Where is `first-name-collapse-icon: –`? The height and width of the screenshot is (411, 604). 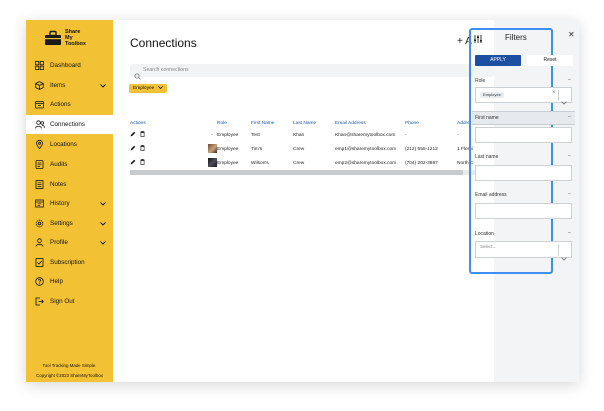 first-name-collapse-icon: – is located at coordinates (569, 117).